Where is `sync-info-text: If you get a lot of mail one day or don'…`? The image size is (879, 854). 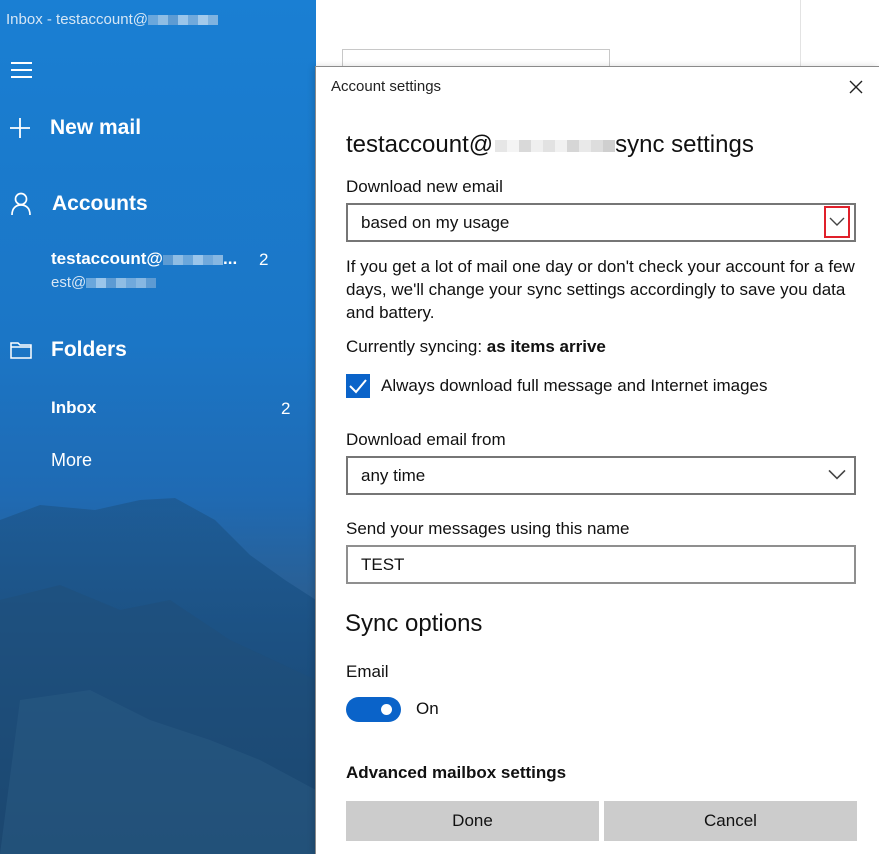
sync-info-text: If you get a lot of mail one day or don'… is located at coordinates (600, 289).